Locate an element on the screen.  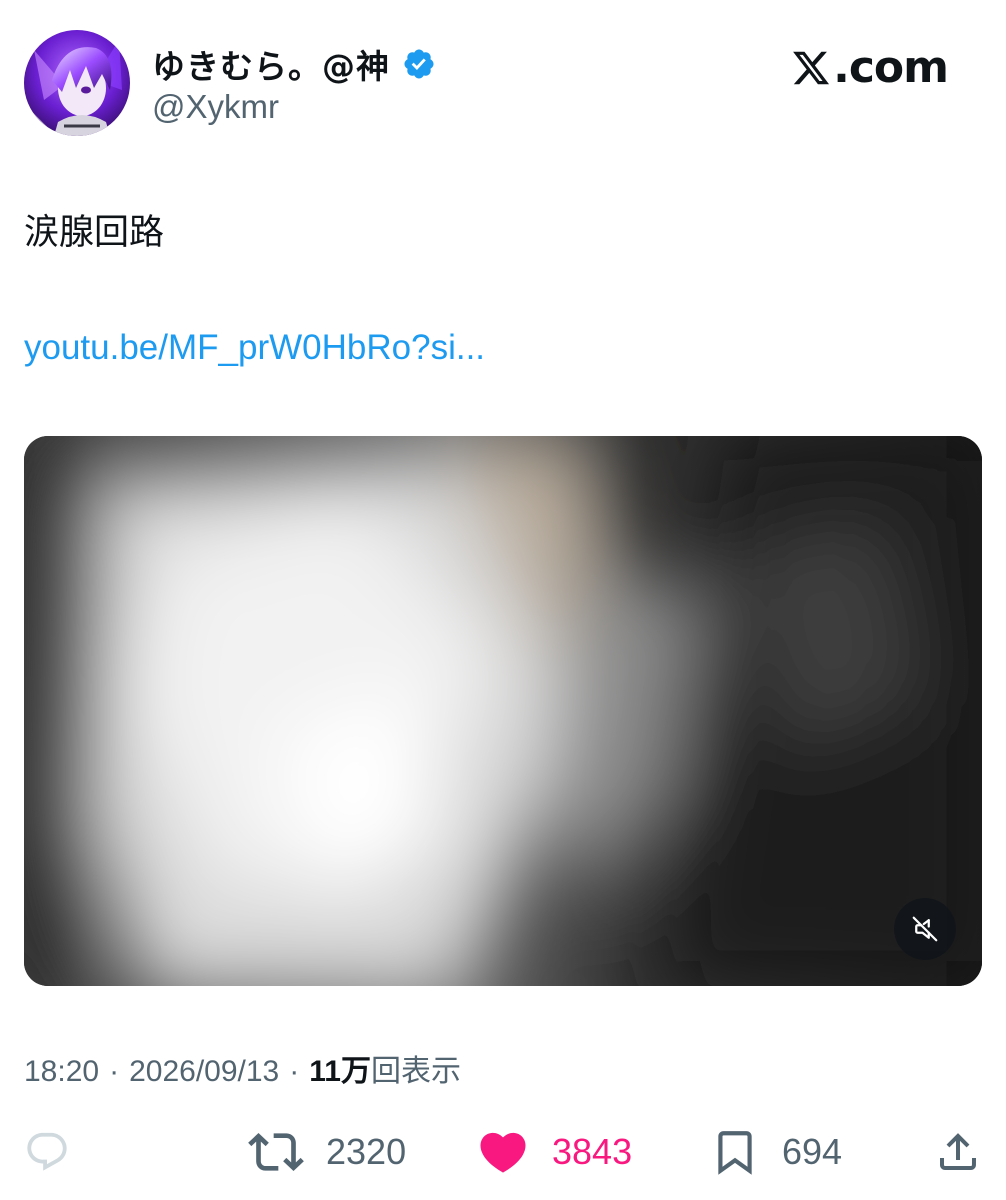
retweet-count: 2320 is located at coordinates (366, 1151).